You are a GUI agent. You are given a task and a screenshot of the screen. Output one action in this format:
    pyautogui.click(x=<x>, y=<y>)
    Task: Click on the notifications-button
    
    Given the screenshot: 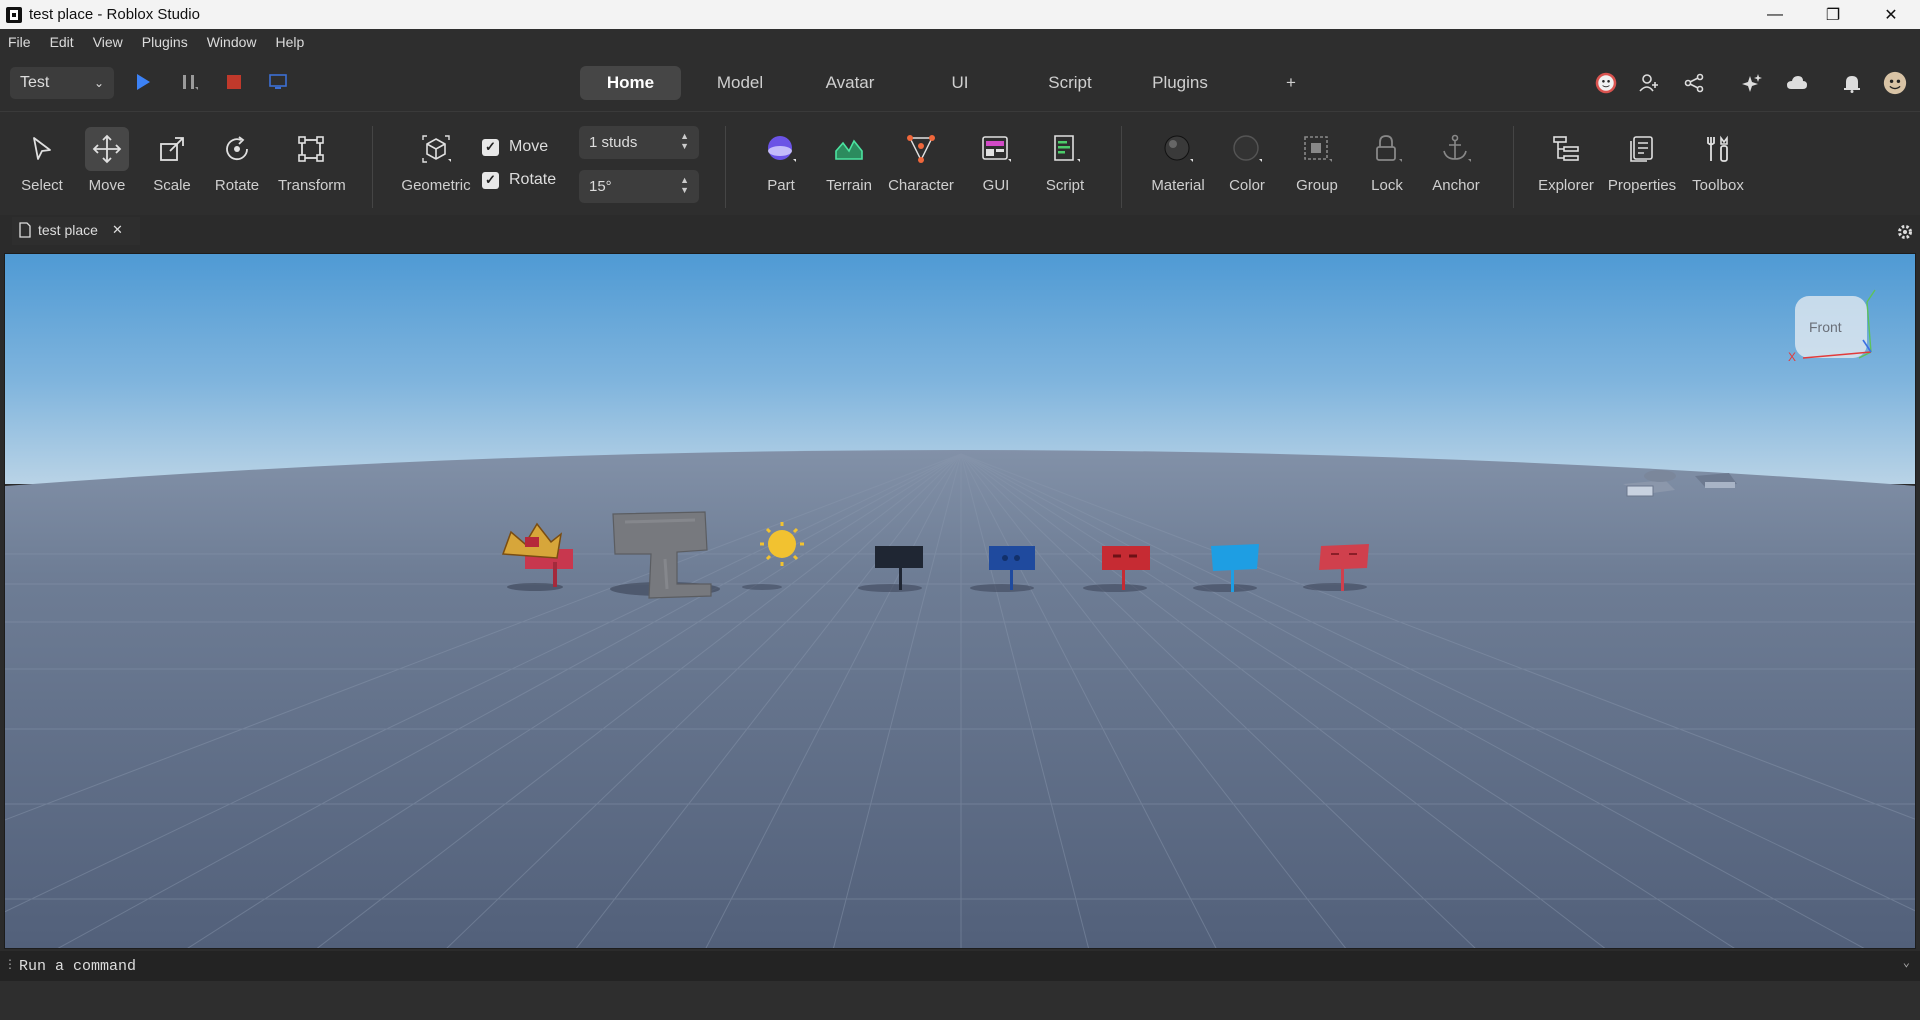 What is the action you would take?
    pyautogui.click(x=1852, y=83)
    